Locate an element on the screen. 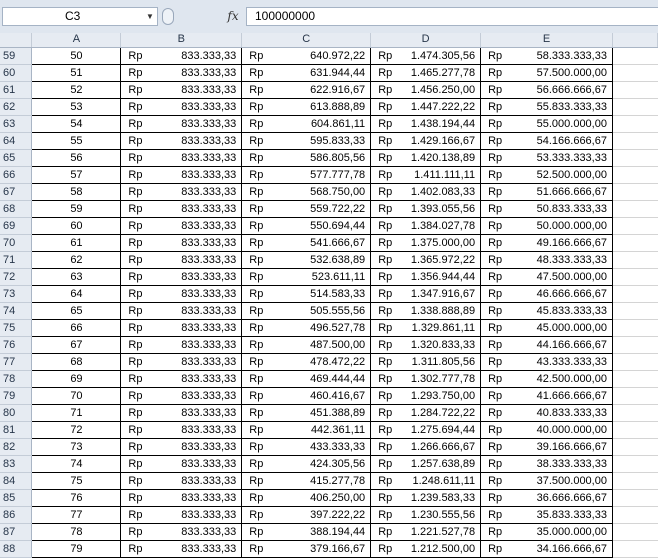 This screenshot has width=658, height=559. chevron-down-icon: ▼ is located at coordinates (150, 16).